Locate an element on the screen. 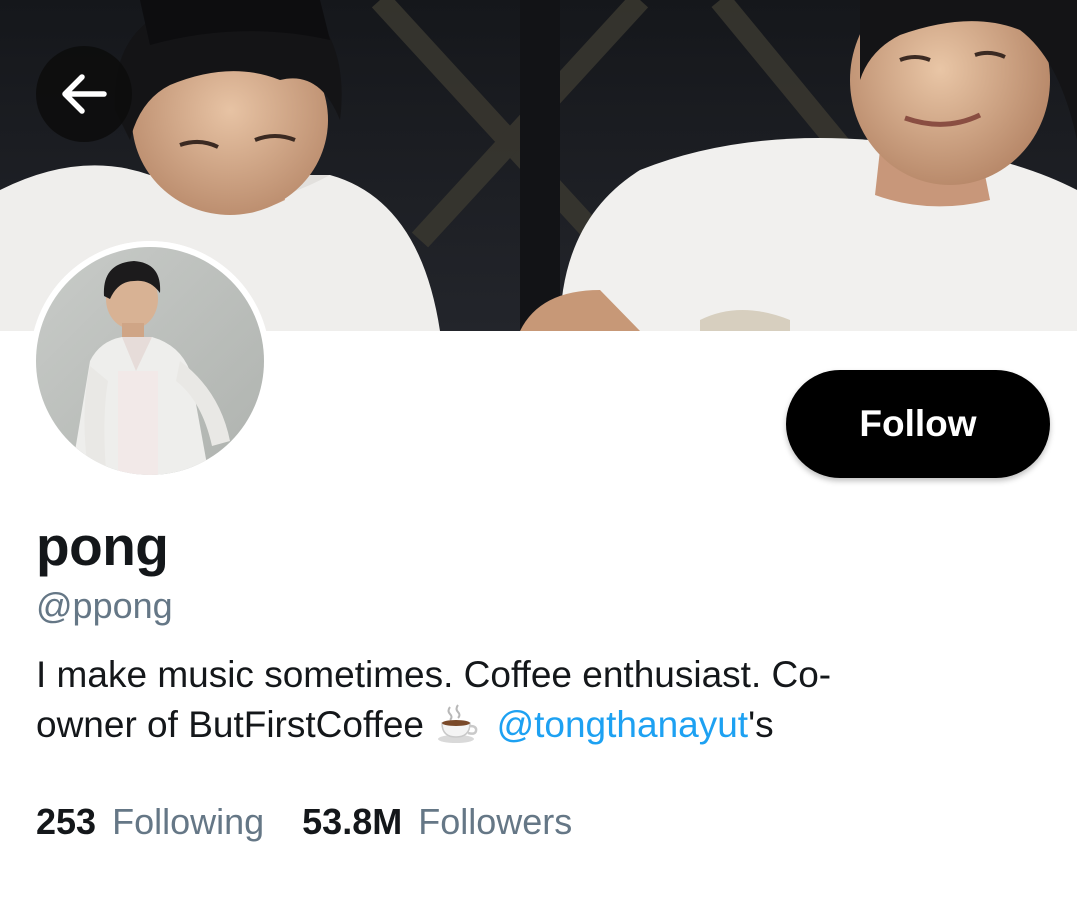 The height and width of the screenshot is (924, 1077). arrow-left-icon is located at coordinates (84, 94).